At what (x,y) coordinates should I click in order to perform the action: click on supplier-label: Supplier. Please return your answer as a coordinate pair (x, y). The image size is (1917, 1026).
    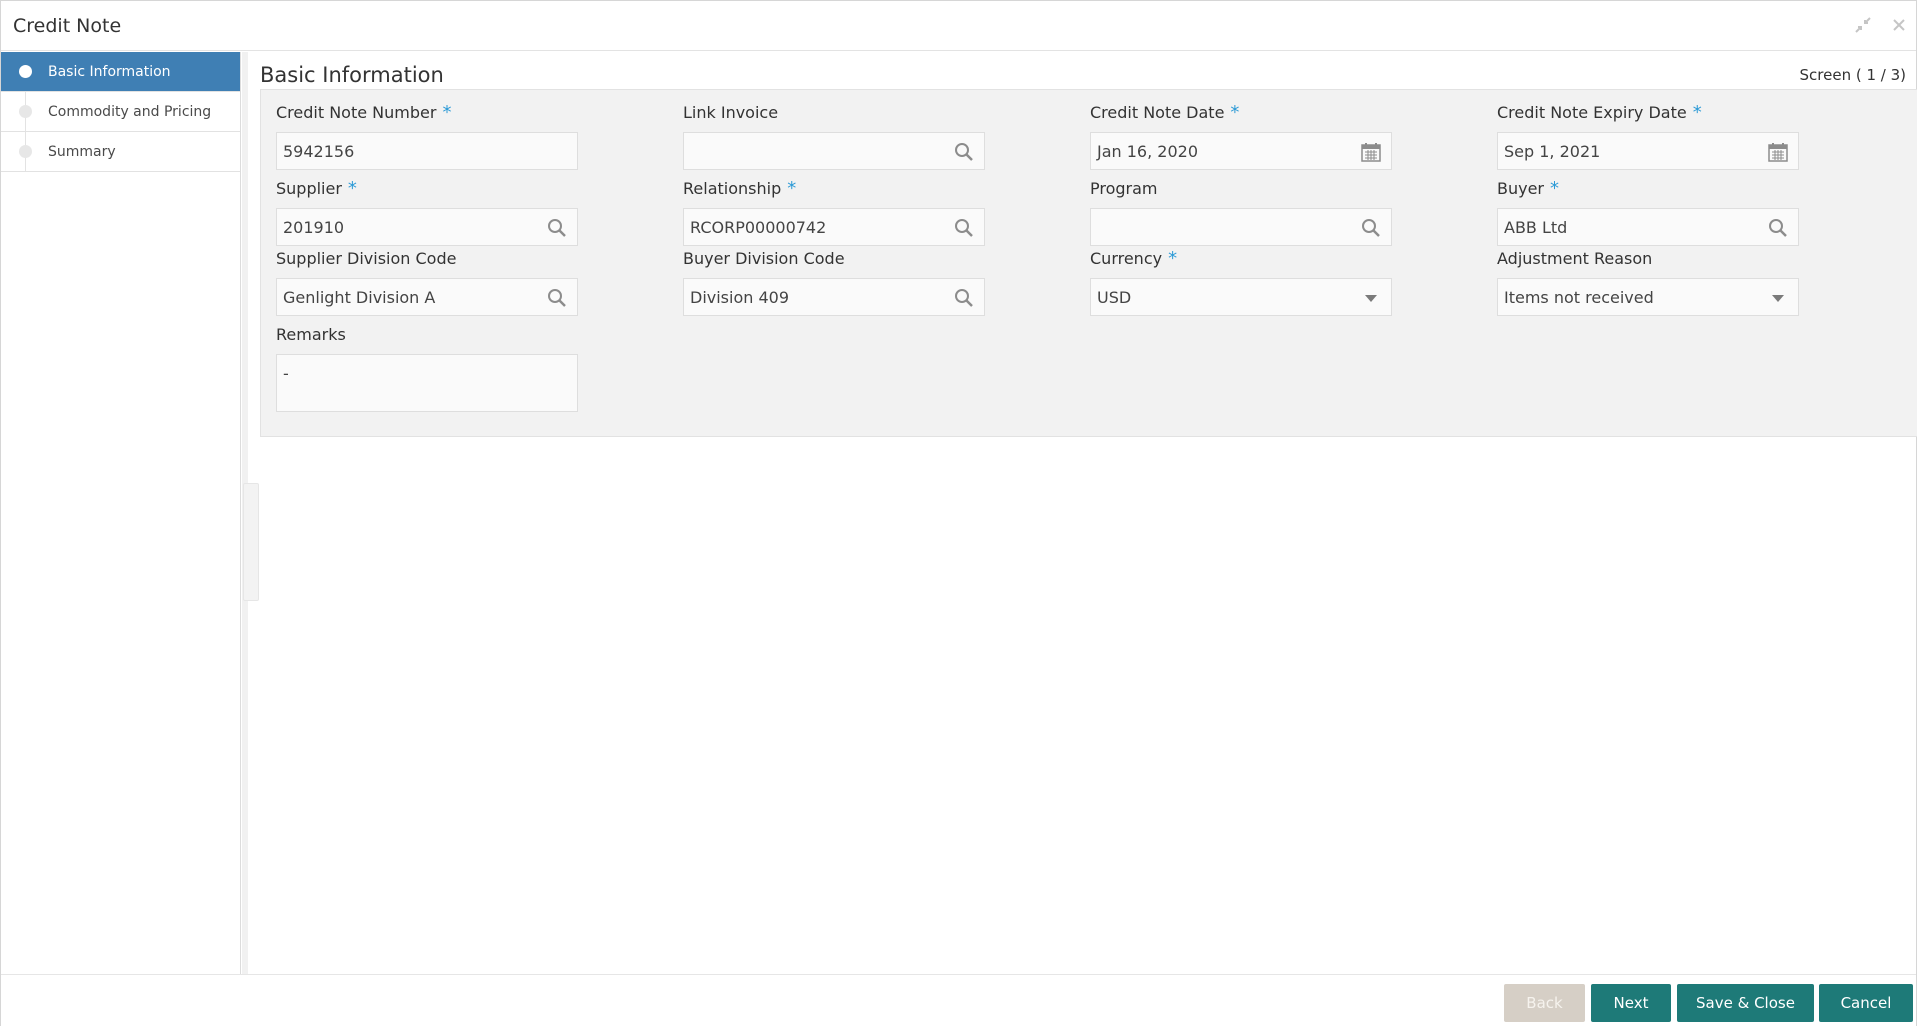
    Looking at the image, I should click on (309, 188).